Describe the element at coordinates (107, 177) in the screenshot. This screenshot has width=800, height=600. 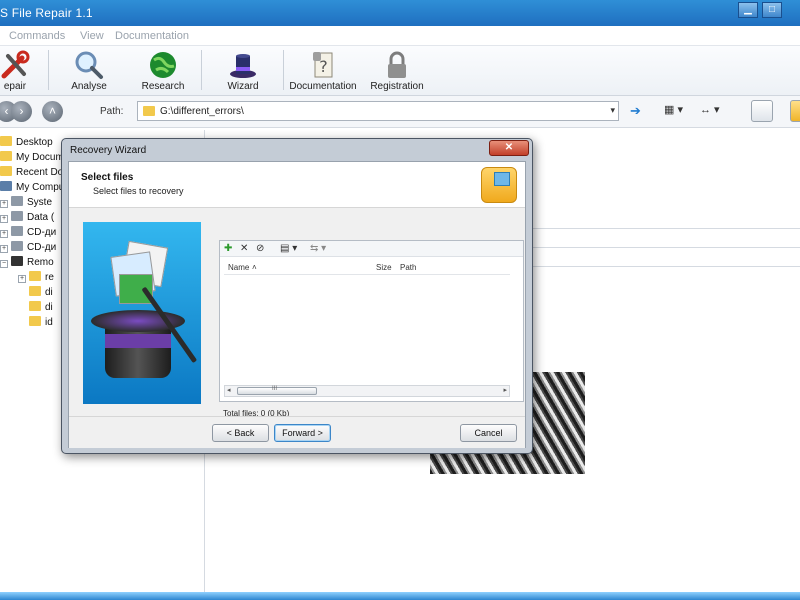
I see `dialog-heading: Select files` at that location.